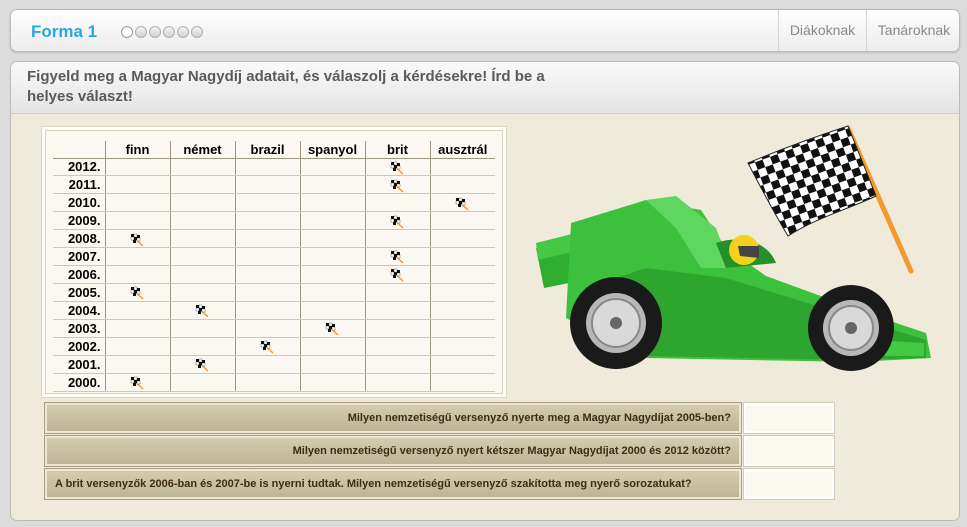 The width and height of the screenshot is (967, 527). I want to click on table-row: 2000., so click(274, 382).